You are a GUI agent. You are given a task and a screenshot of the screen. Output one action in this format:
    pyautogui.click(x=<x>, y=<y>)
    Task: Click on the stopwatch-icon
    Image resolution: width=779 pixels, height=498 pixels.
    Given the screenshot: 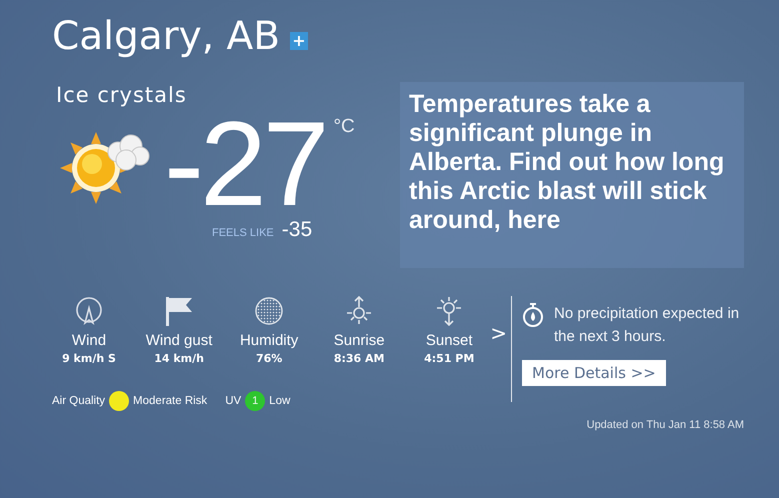 What is the action you would take?
    pyautogui.click(x=533, y=315)
    